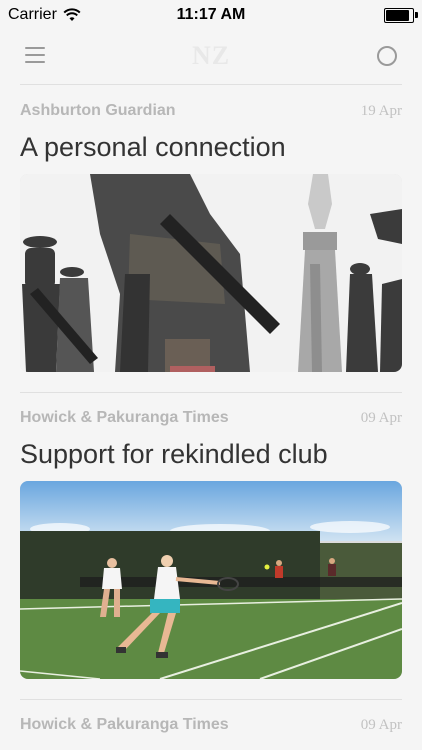 The width and height of the screenshot is (422, 750). I want to click on nav-bar: NZ, so click(211, 56).